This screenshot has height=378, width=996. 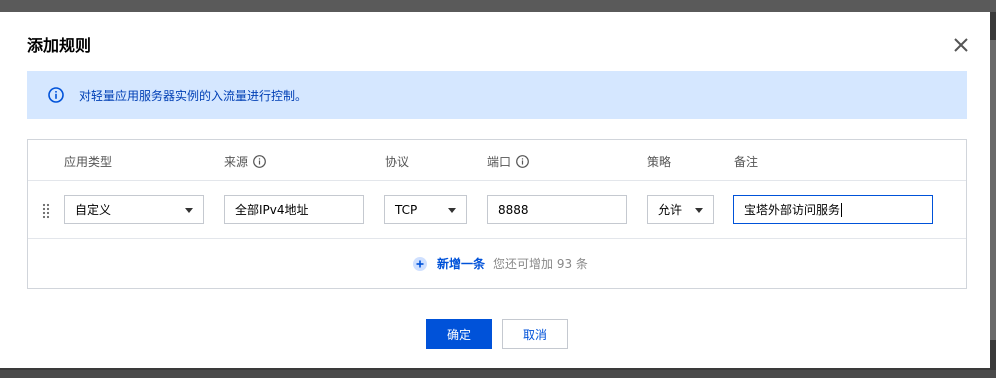 I want to click on header-app-type-label: 应用类型, so click(x=88, y=162).